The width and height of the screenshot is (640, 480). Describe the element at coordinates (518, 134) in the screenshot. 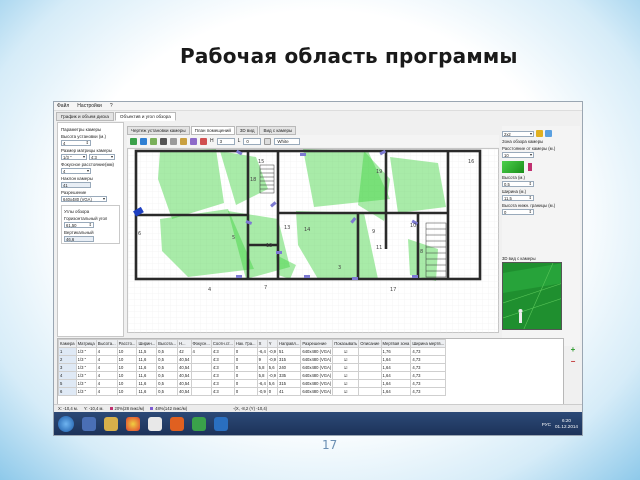

I see `layout-select: 2x2` at that location.